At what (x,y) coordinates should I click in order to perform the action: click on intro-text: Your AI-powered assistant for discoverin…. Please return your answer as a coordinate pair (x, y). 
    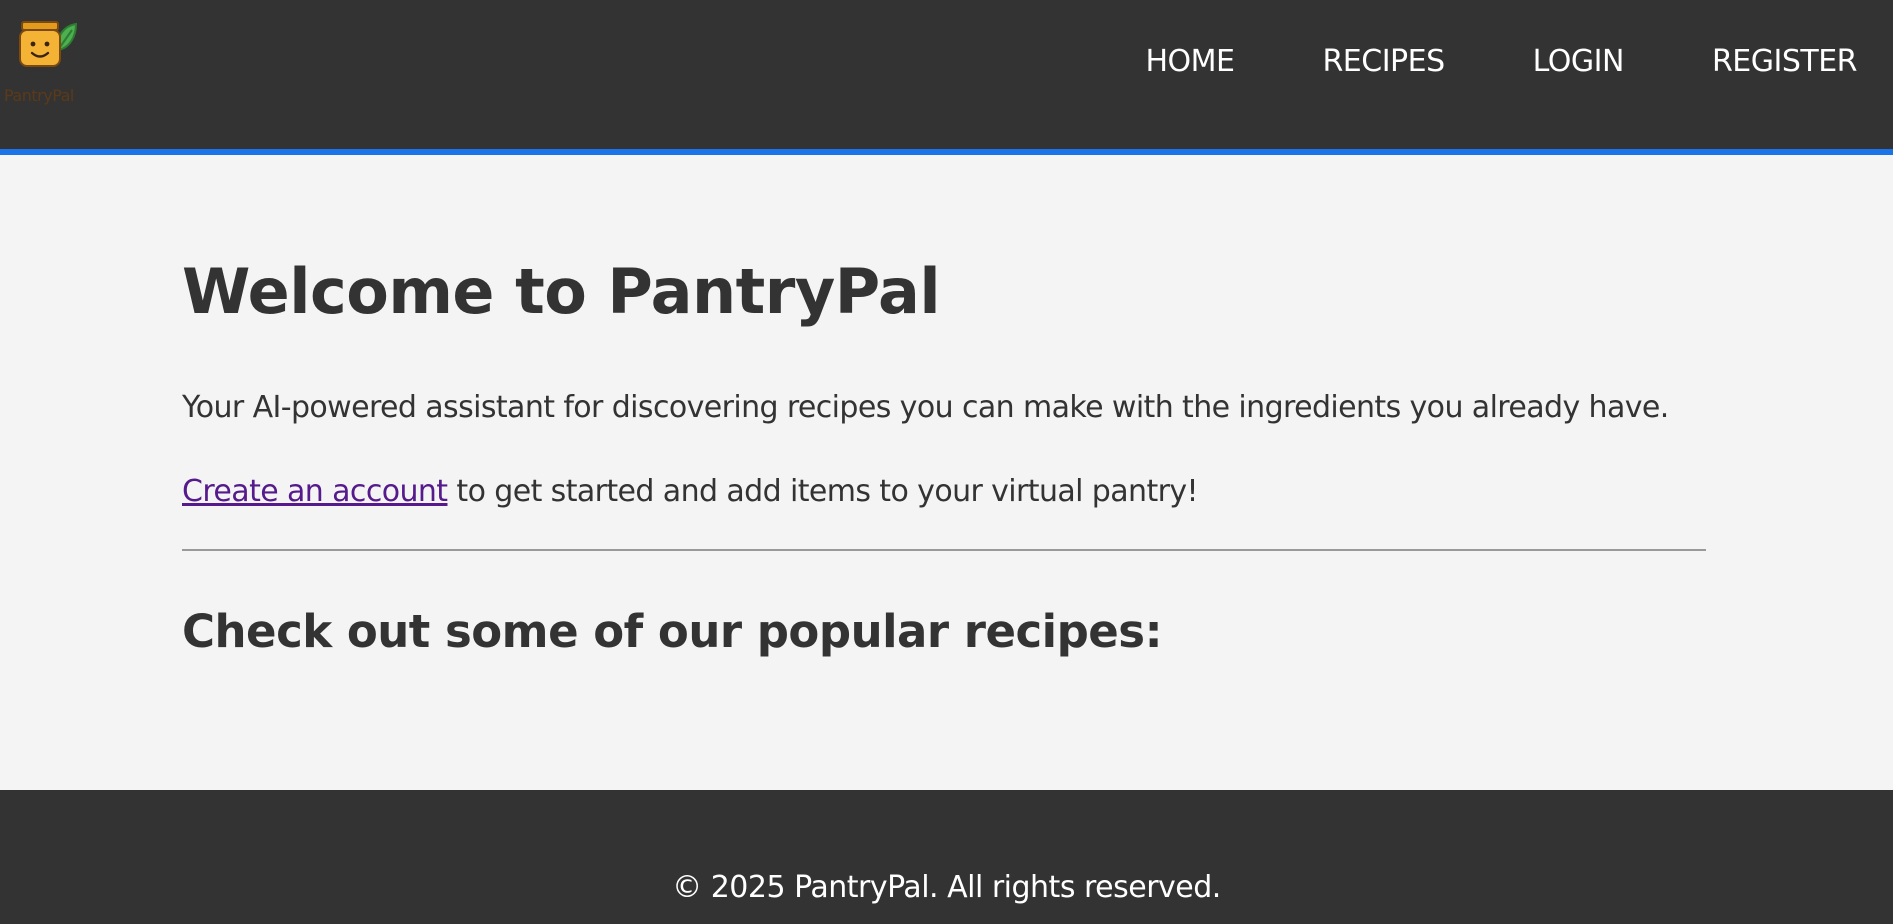
    Looking at the image, I should click on (925, 407).